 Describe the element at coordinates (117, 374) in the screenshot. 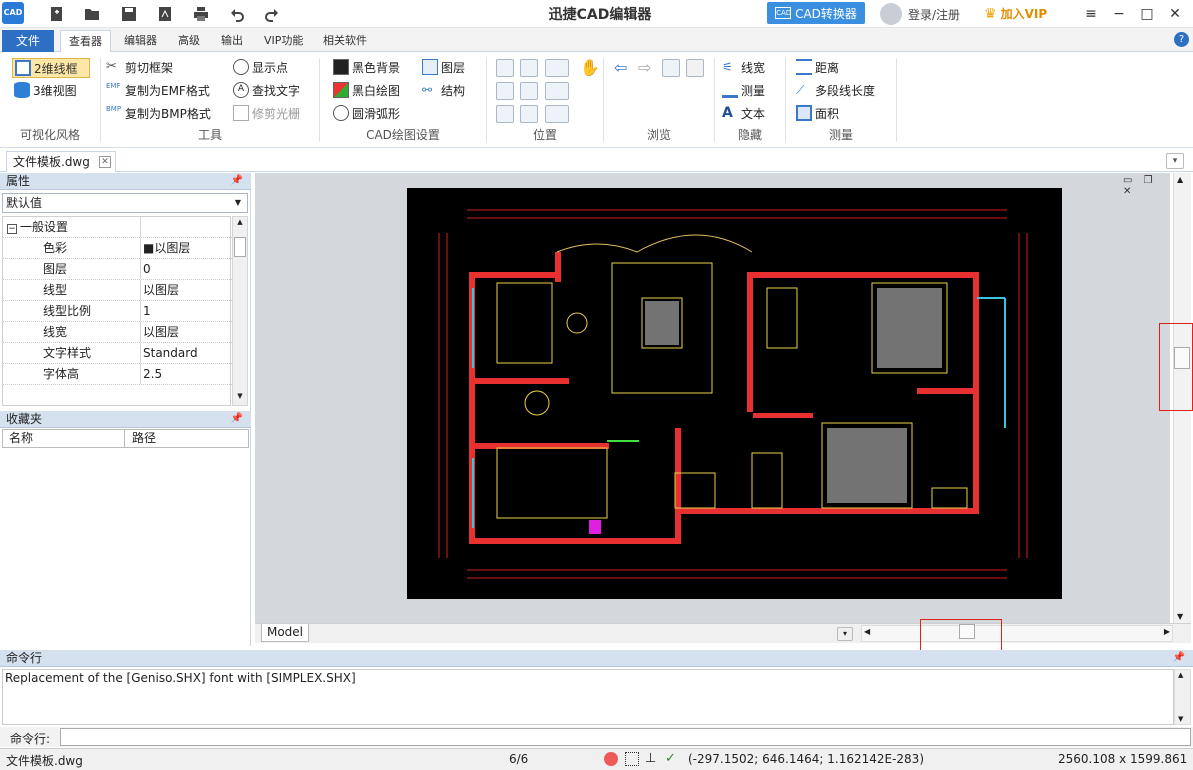

I see `property-row: 字体高 2.5` at that location.